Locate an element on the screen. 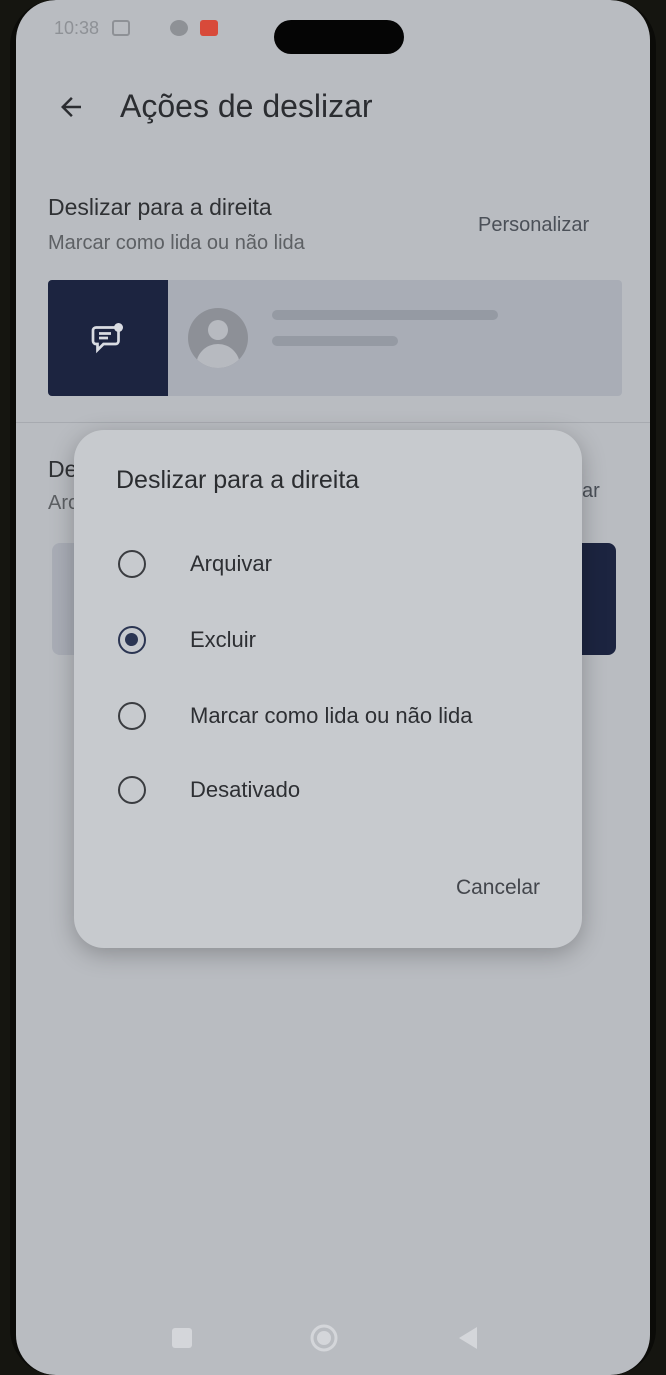 Image resolution: width=666 pixels, height=1375 pixels. nav-bar is located at coordinates (333, 1335).